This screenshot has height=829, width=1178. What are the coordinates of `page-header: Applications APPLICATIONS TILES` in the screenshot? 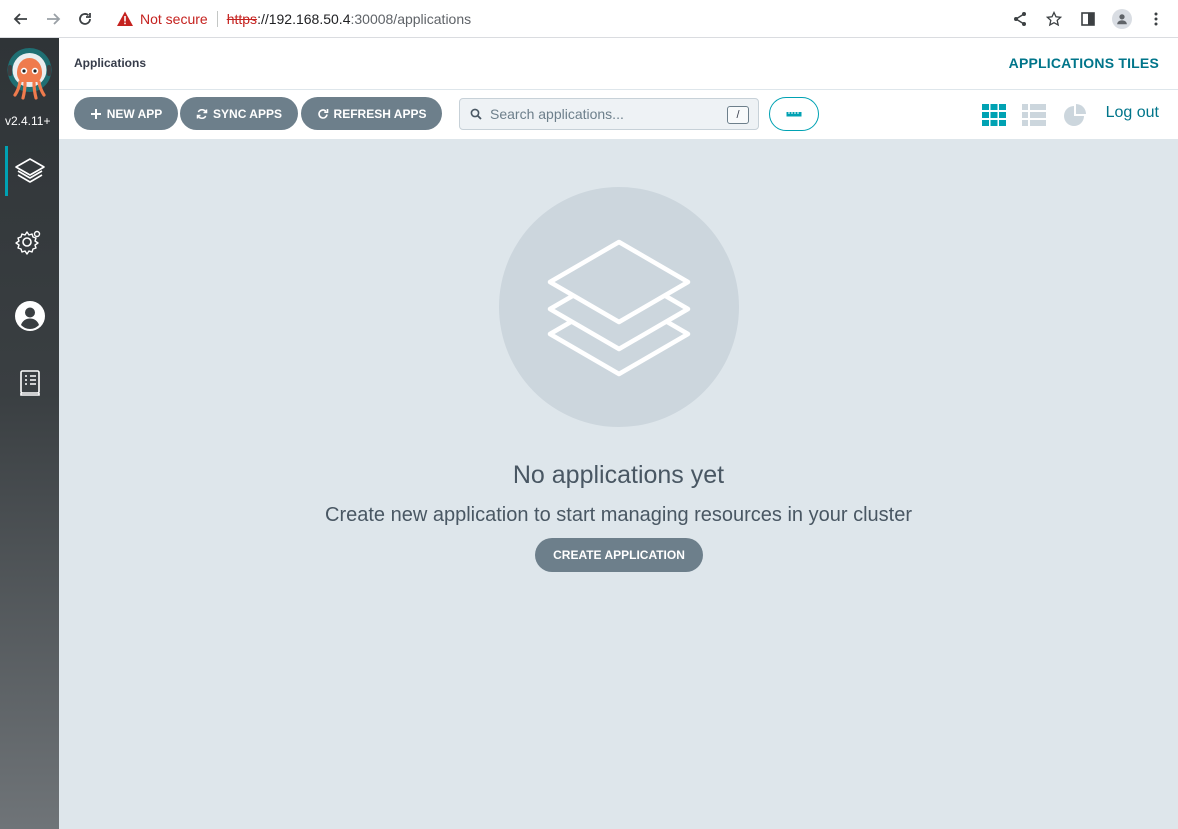 It's located at (618, 64).